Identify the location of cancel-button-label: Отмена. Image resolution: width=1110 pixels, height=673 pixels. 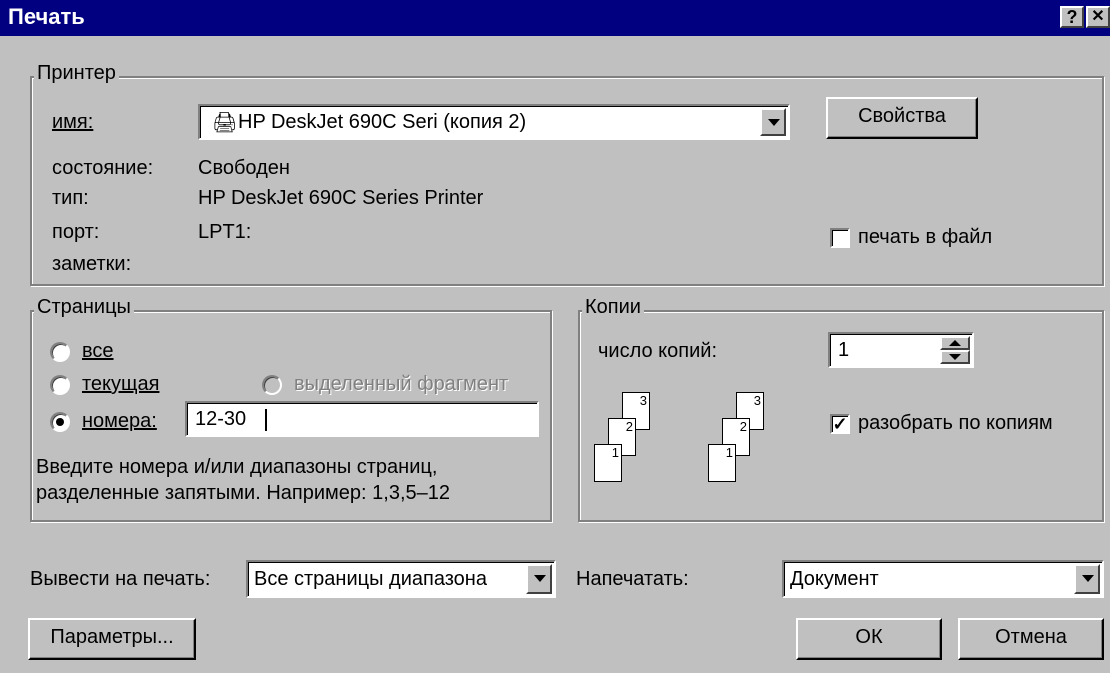
(1031, 637).